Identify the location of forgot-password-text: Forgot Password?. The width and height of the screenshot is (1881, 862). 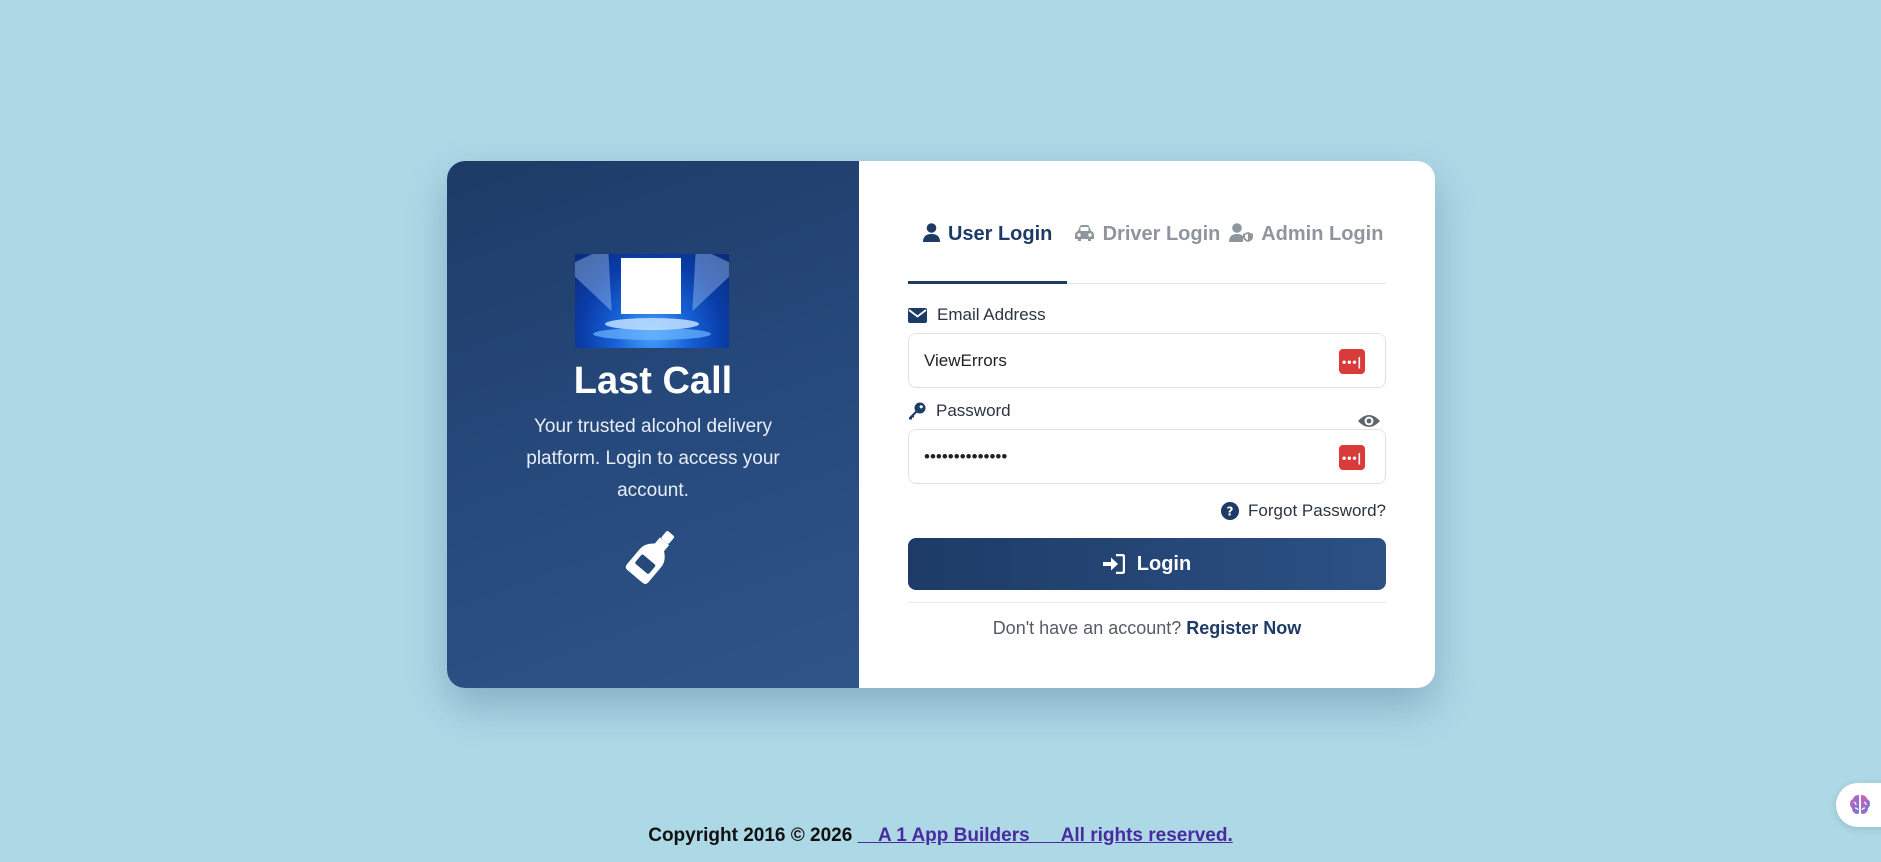
(1317, 510).